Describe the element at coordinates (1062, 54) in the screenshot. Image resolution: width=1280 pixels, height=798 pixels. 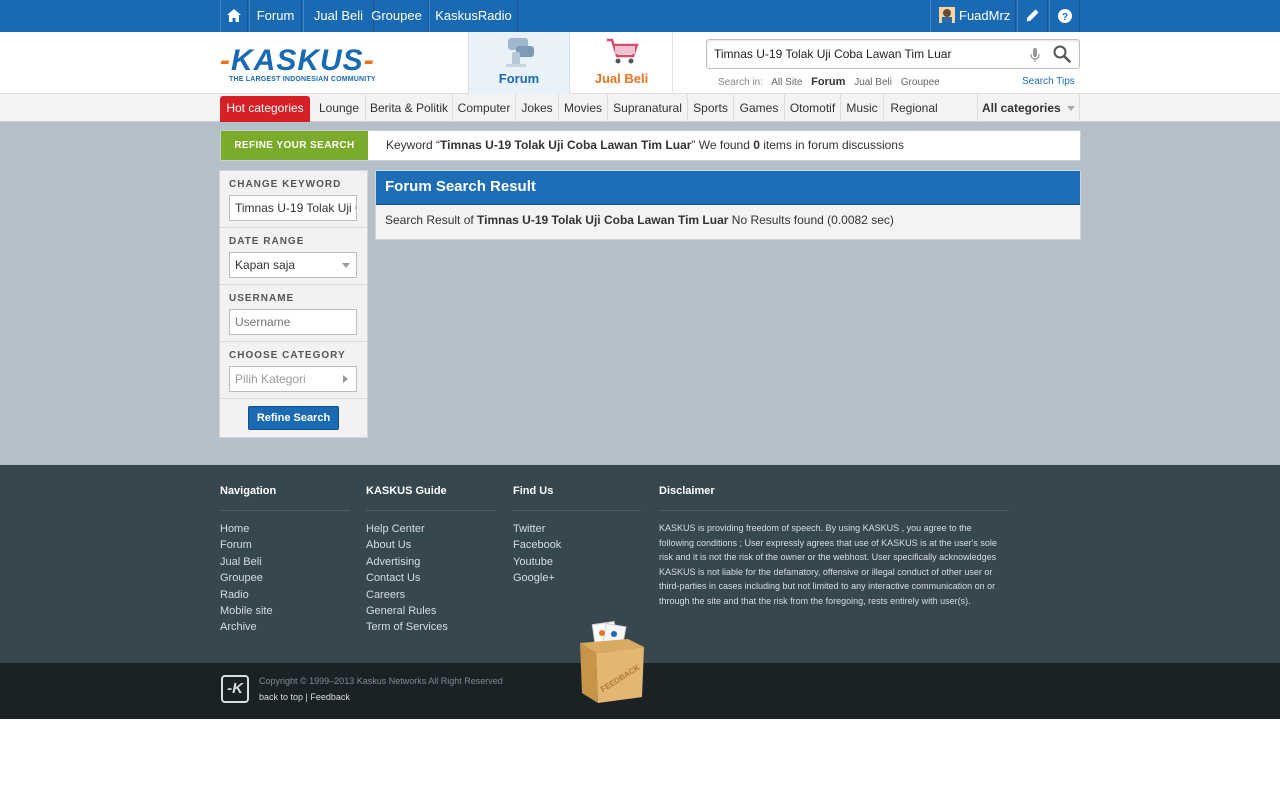
I see `search-icon` at that location.